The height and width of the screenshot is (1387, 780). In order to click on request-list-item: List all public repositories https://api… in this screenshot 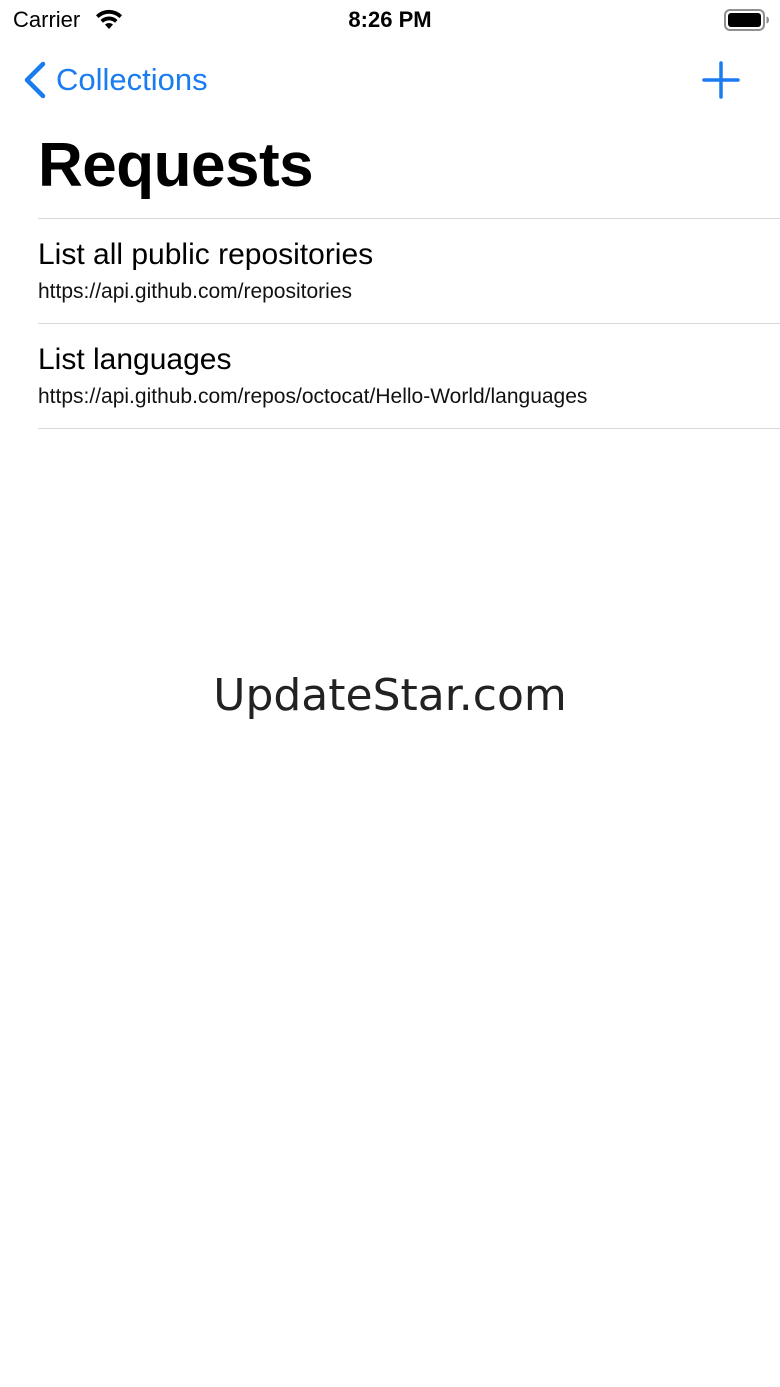, I will do `click(409, 271)`.